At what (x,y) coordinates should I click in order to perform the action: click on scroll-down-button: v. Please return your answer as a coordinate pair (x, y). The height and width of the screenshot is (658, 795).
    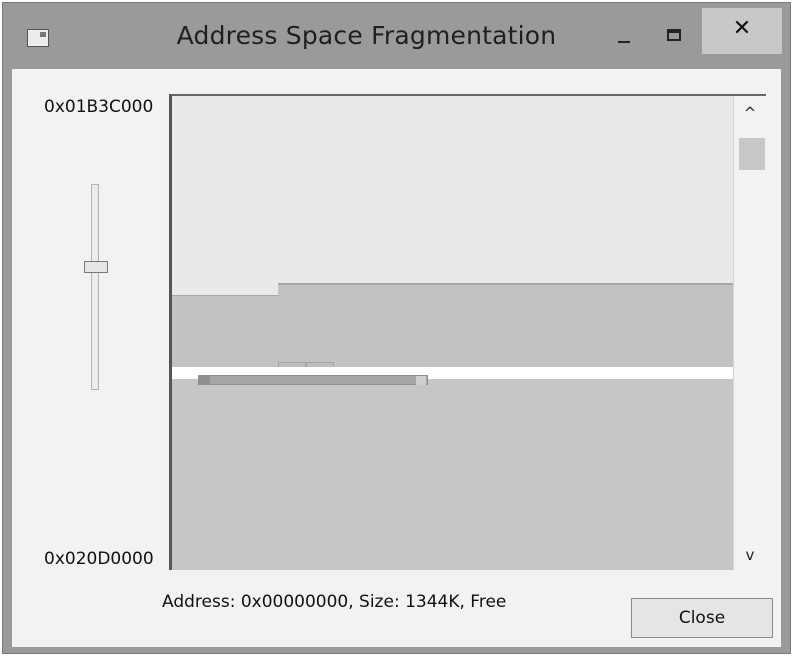
    Looking at the image, I should click on (750, 554).